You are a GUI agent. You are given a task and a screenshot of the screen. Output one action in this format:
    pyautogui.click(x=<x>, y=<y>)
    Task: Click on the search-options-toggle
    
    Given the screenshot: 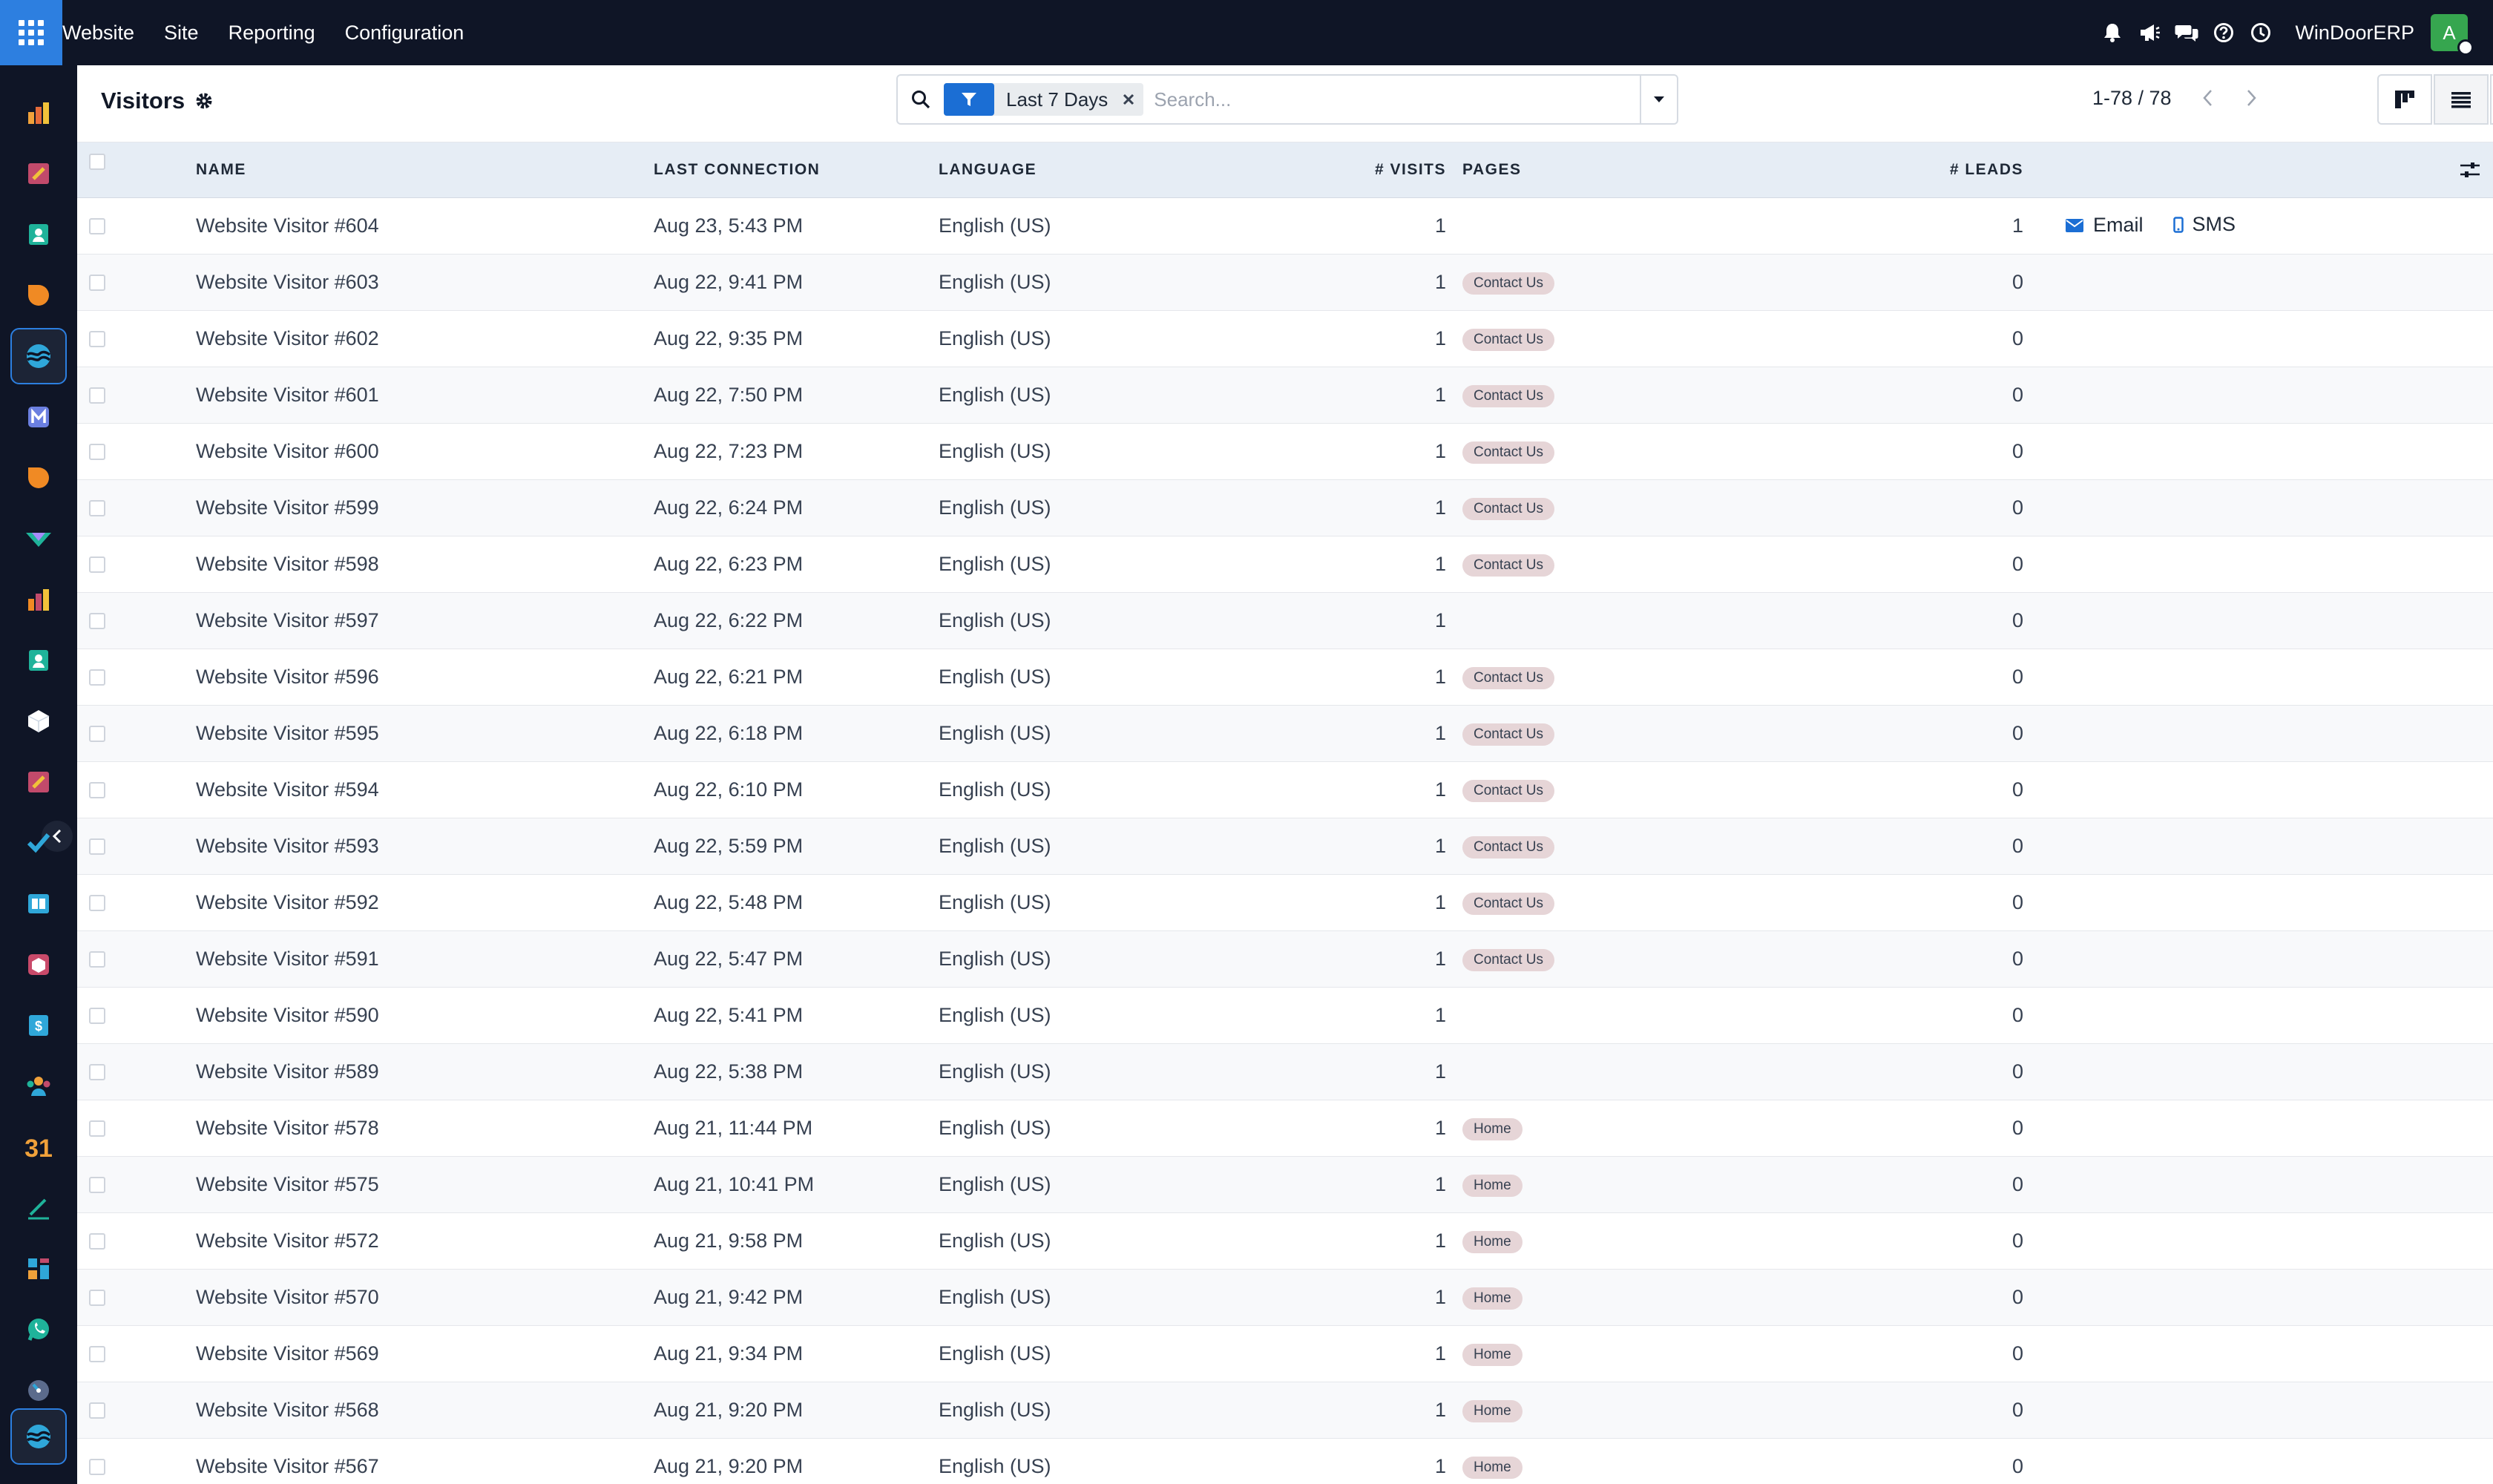 What is the action you would take?
    pyautogui.click(x=1658, y=99)
    